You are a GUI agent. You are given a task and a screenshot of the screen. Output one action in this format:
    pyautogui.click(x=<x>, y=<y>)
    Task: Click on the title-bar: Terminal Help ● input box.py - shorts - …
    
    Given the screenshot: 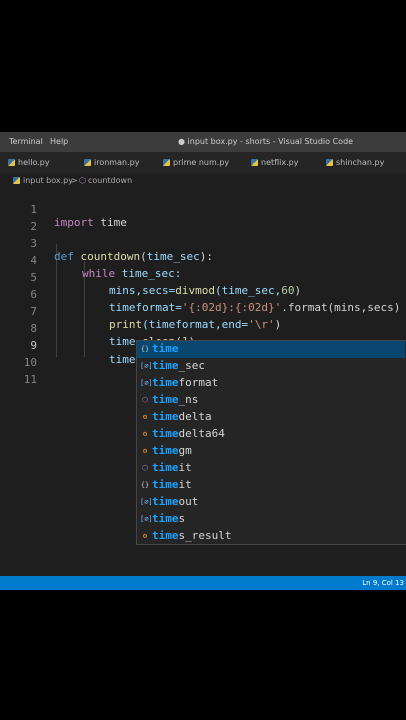 What is the action you would take?
    pyautogui.click(x=203, y=142)
    